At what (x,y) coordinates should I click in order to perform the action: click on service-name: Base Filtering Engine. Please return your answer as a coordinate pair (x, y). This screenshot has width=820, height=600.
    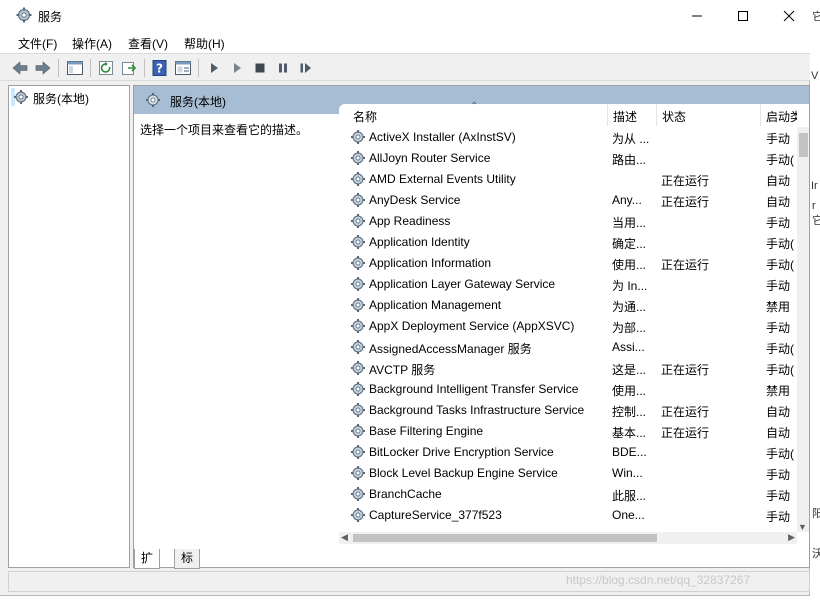
    Looking at the image, I should click on (426, 431).